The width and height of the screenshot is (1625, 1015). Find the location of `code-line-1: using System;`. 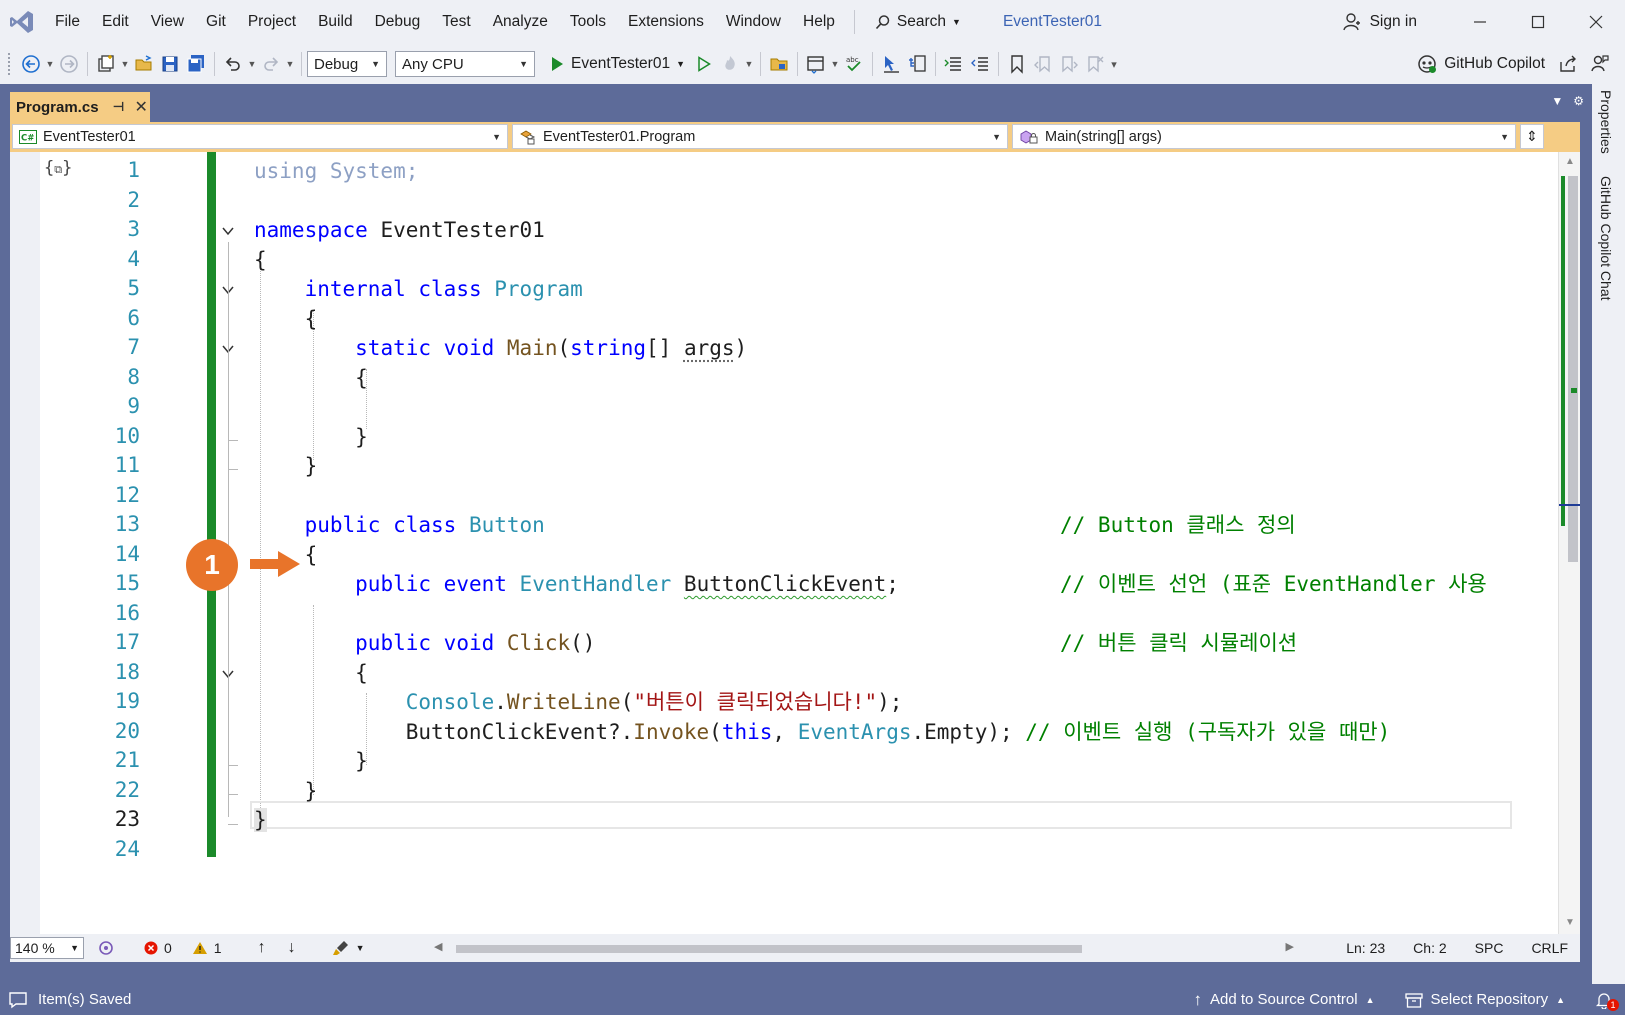

code-line-1: using System; is located at coordinates (336, 171).